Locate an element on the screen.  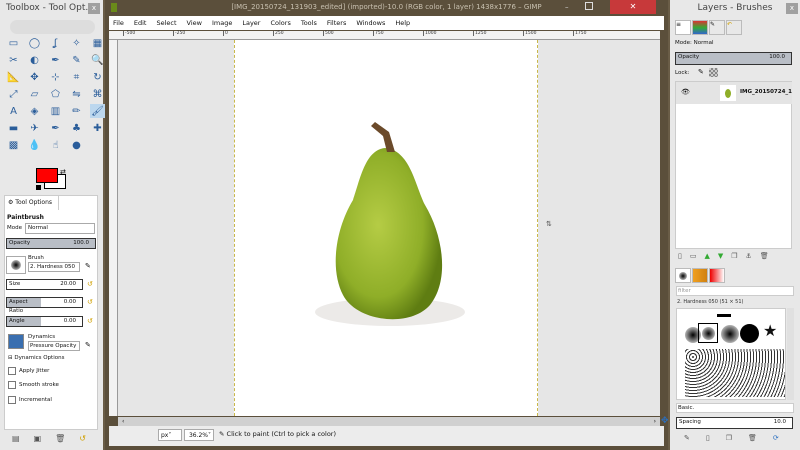
zoom-select: 36.2%˅ is located at coordinates (199, 435).